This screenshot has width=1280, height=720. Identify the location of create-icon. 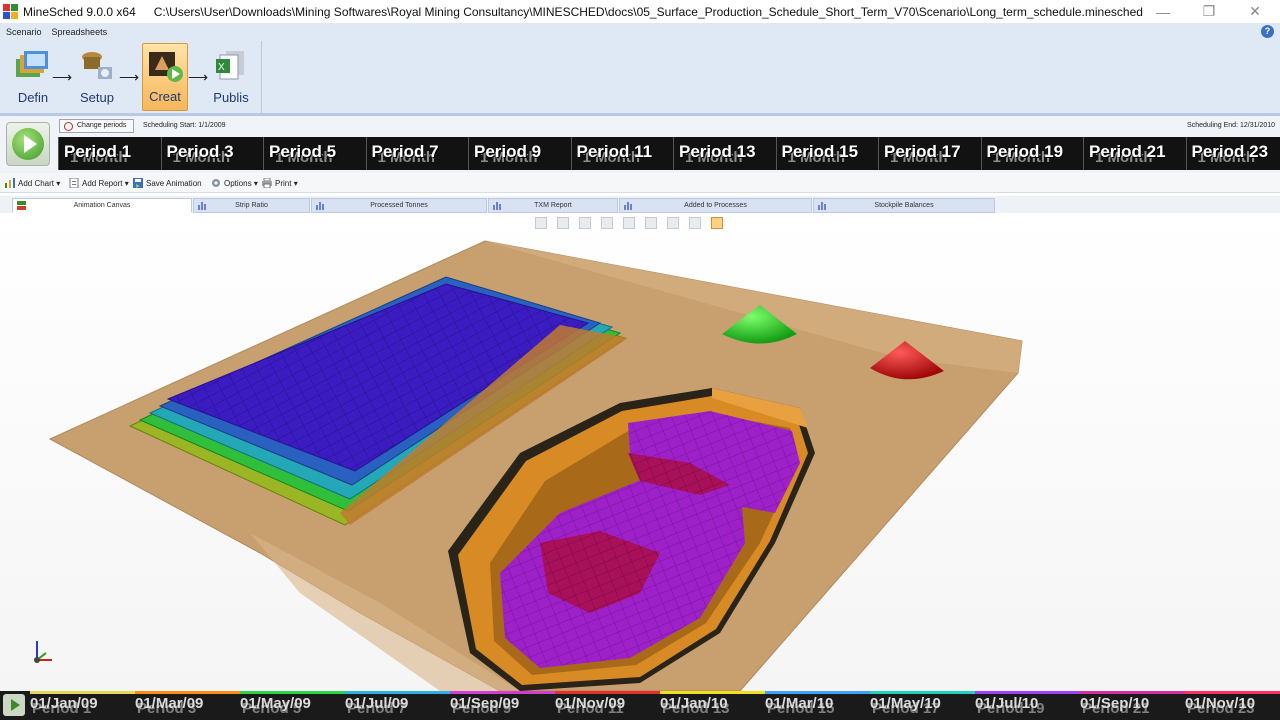
(166, 67).